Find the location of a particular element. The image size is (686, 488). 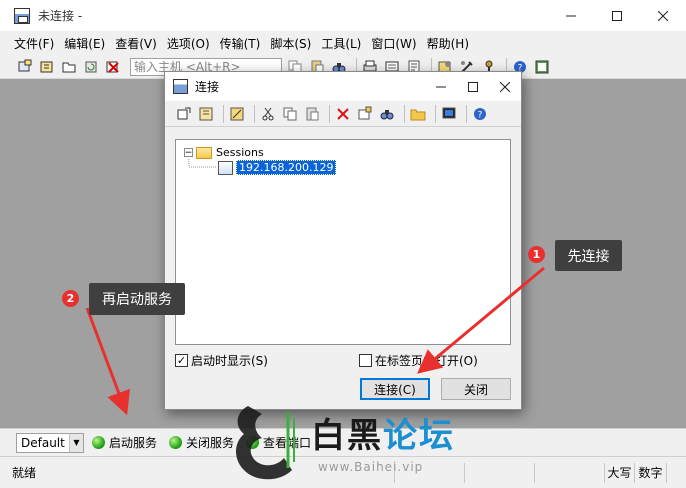

step1-callout: 先连接 is located at coordinates (588, 255).